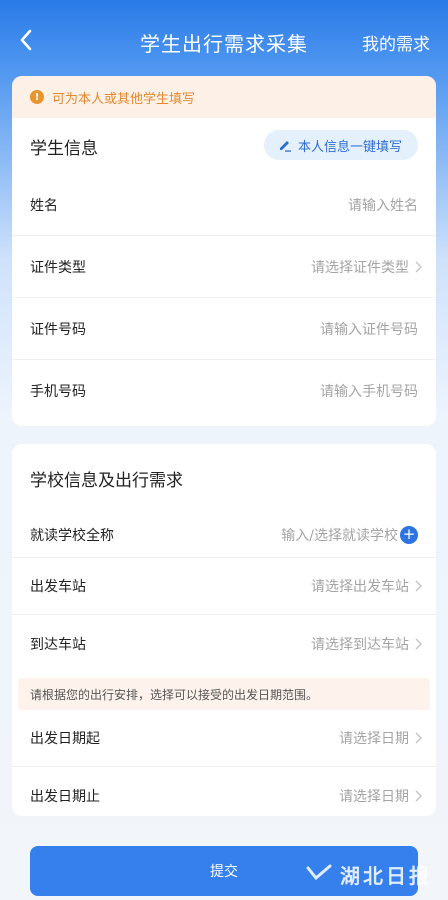 Image resolution: width=448 pixels, height=900 pixels. I want to click on student-section-header: 学生信息 本人信息一键填写, so click(224, 146).